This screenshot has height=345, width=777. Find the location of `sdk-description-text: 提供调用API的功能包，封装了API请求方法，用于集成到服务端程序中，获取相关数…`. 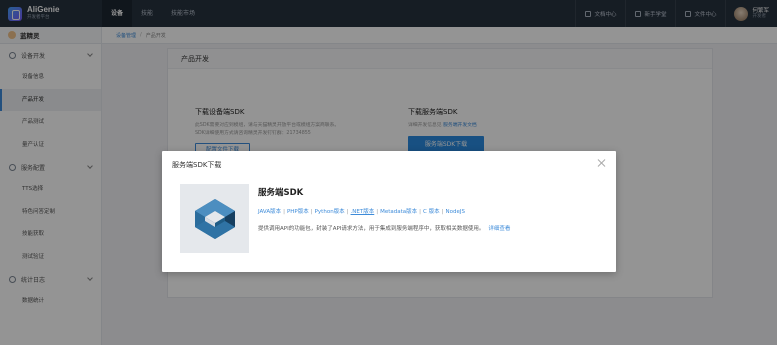

sdk-description-text: 提供调用API的功能包，封装了API请求方法，用于集成到服务端程序中，获取相关数… is located at coordinates (371, 229).